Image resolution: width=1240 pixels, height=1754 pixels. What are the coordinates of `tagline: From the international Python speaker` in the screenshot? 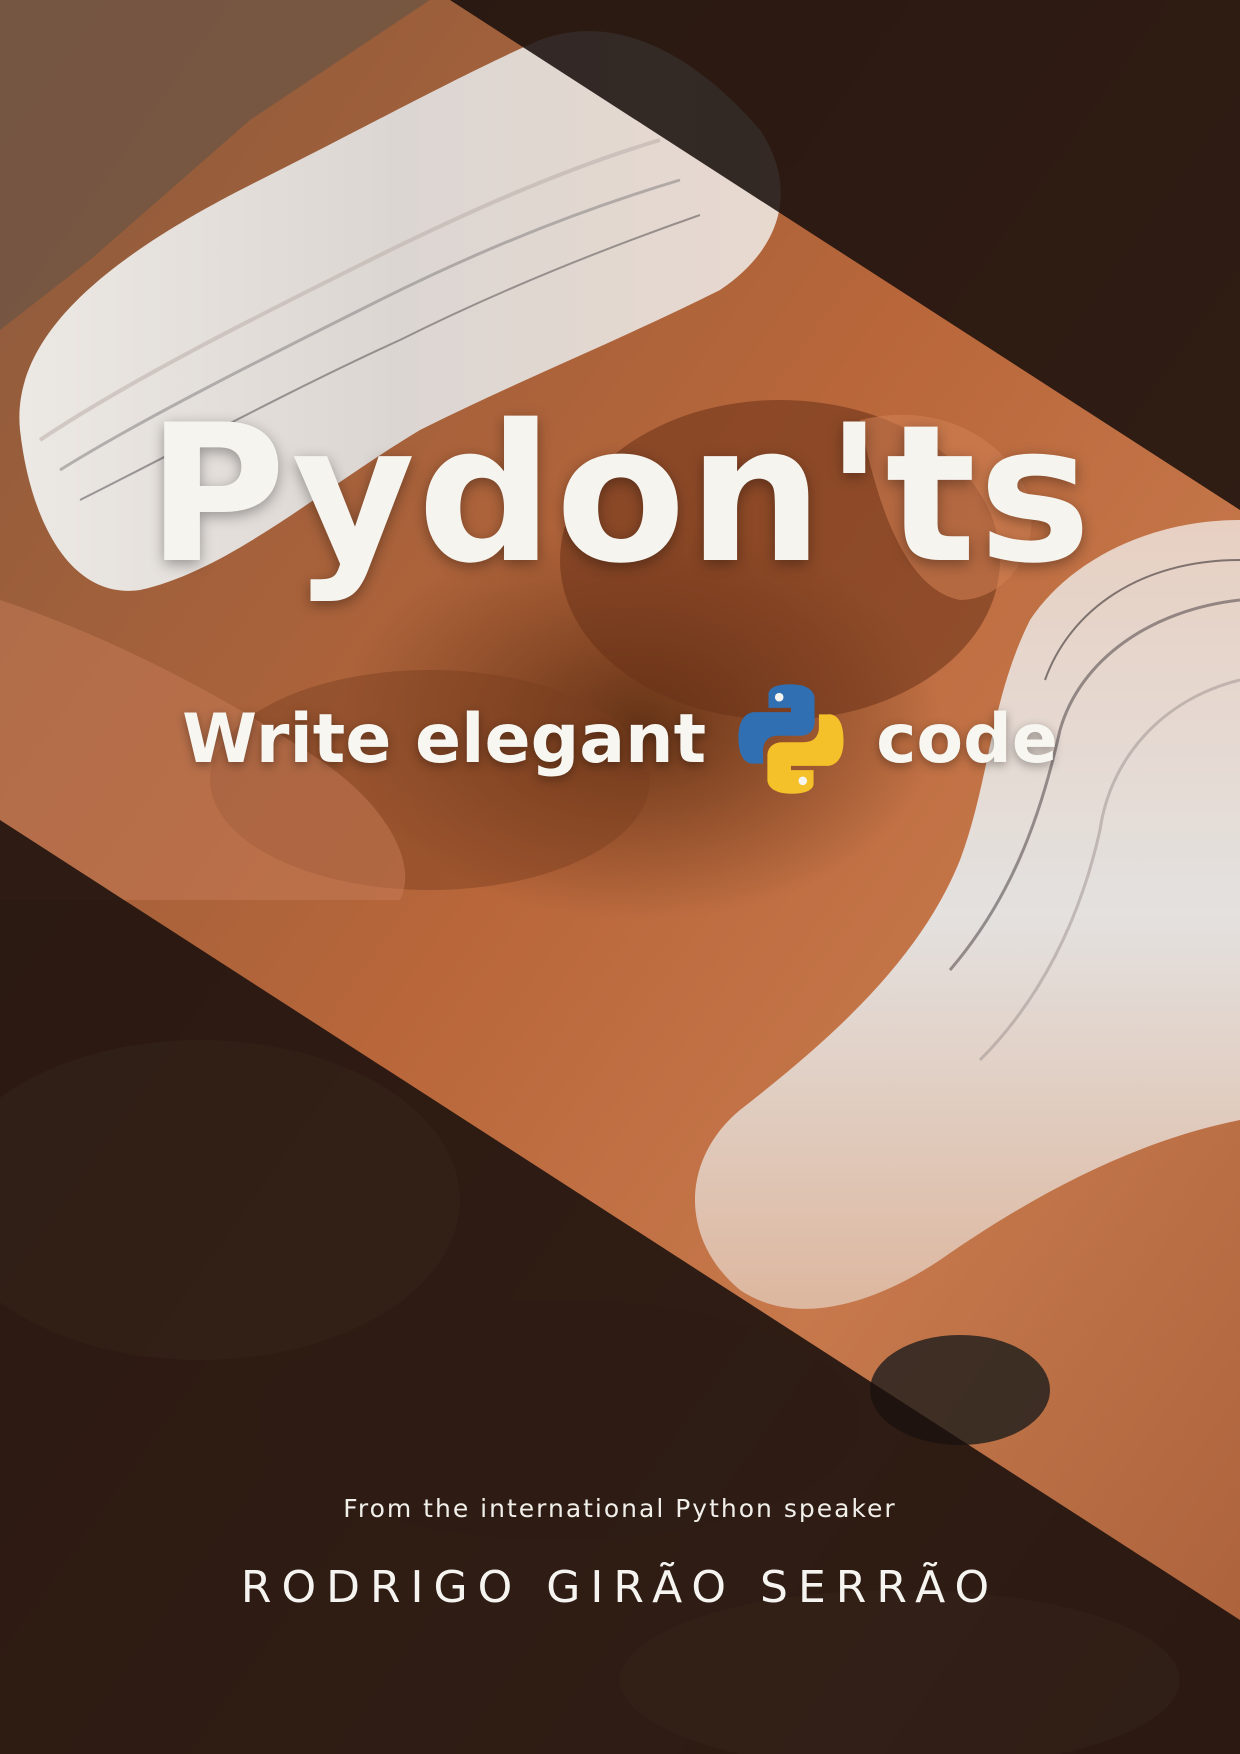 It's located at (620, 1508).